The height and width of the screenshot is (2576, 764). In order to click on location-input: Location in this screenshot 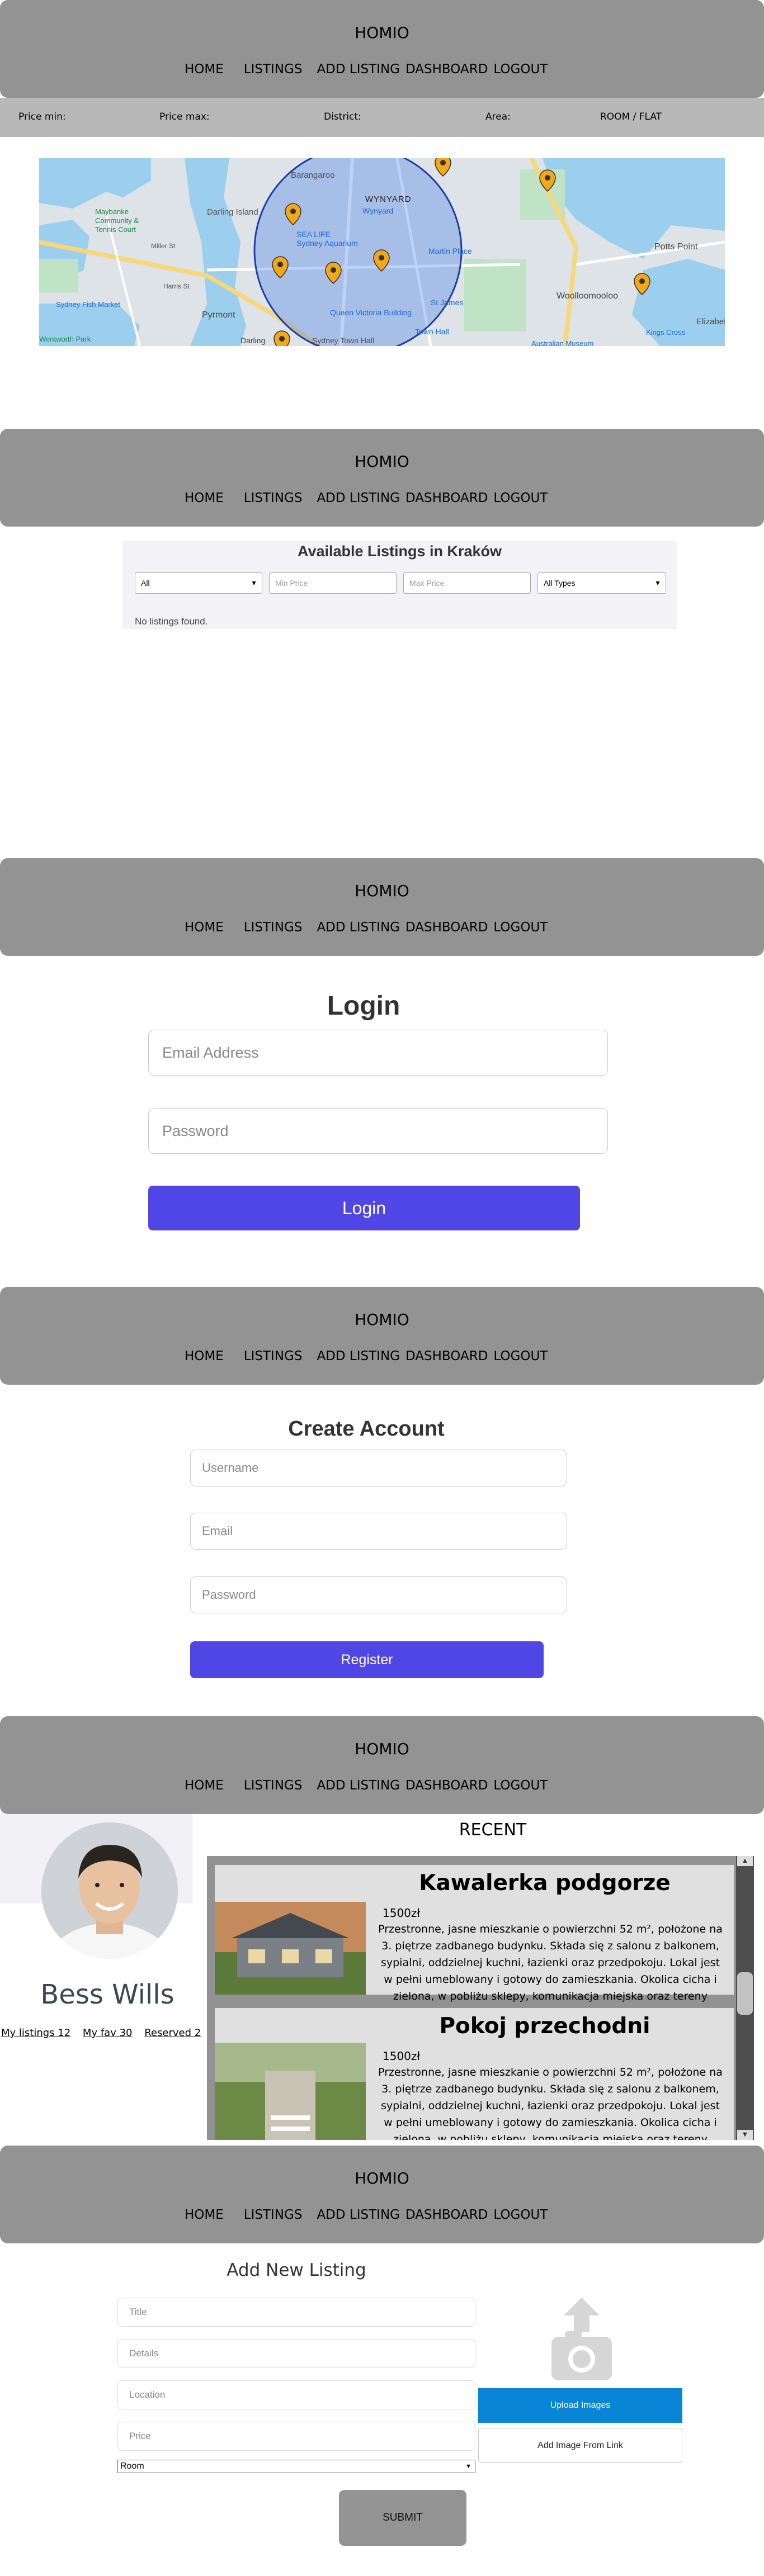, I will do `click(296, 2394)`.